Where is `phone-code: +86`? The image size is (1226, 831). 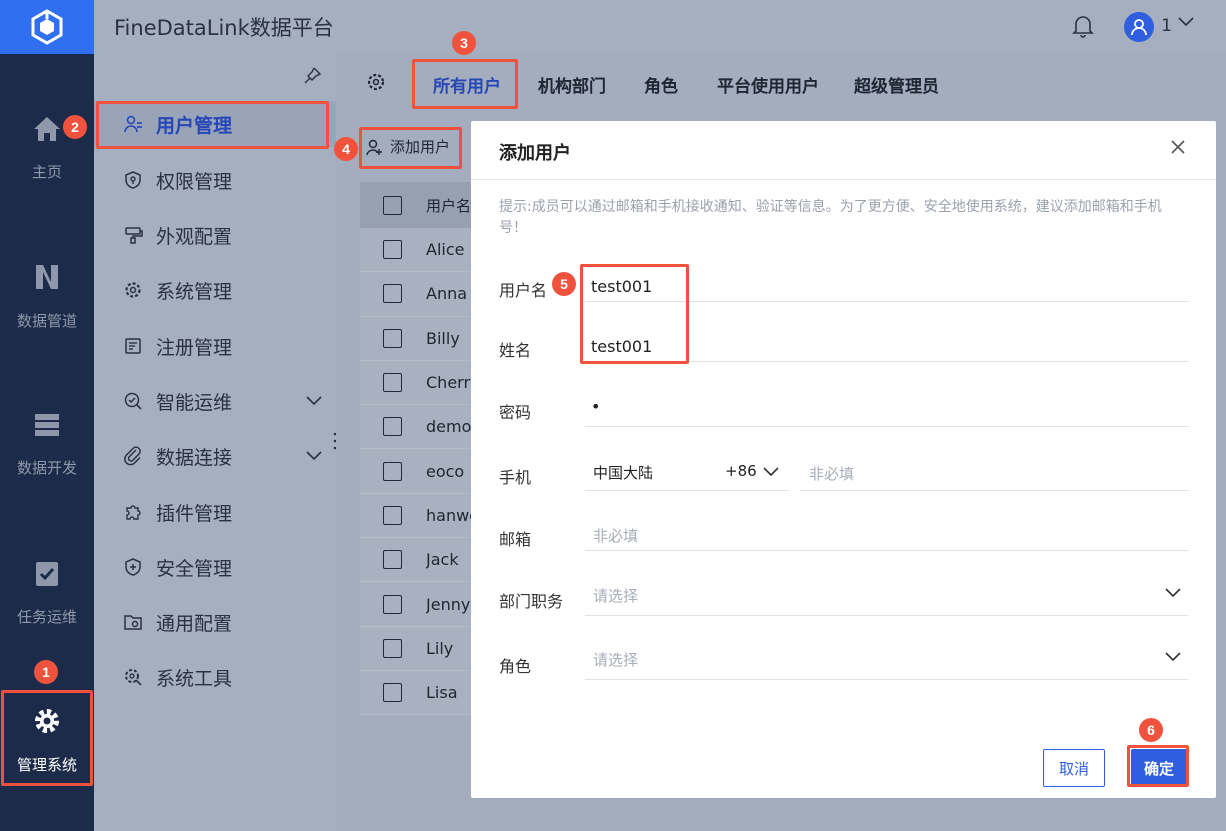 phone-code: +86 is located at coordinates (741, 471).